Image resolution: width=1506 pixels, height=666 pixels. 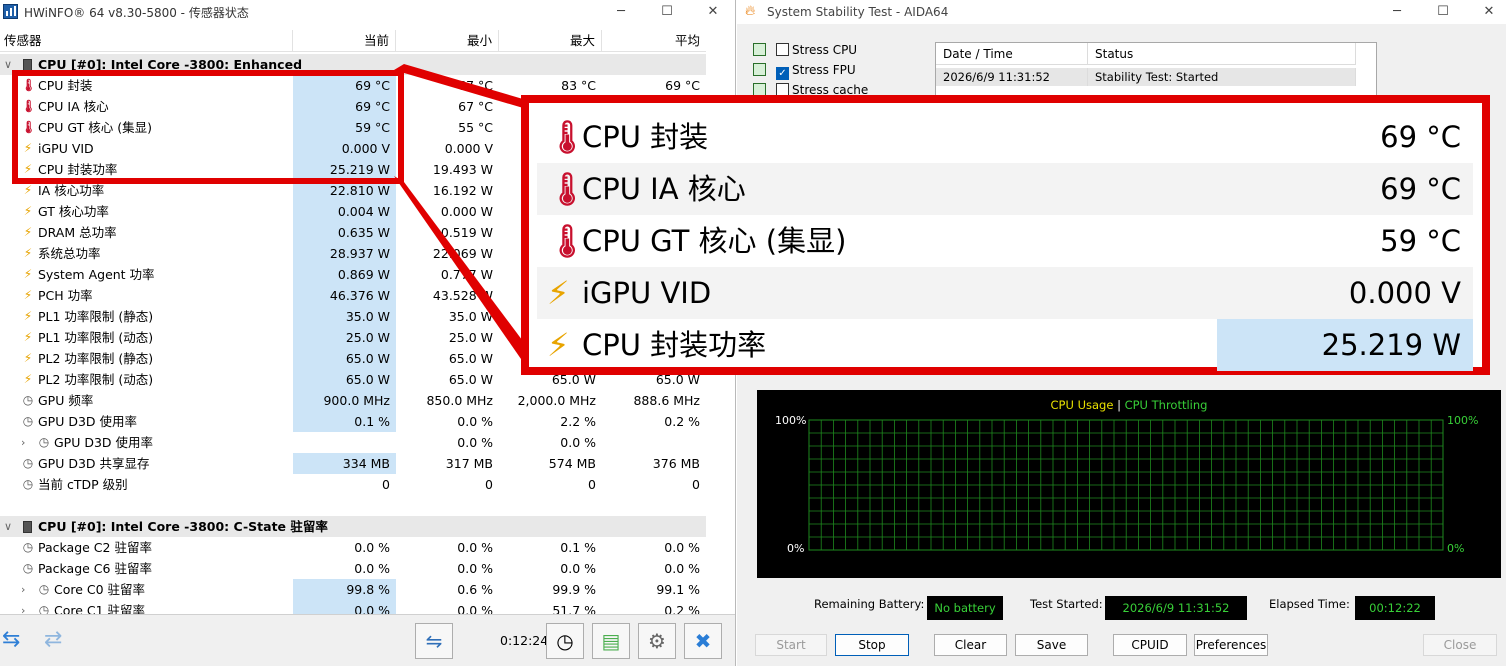 I want to click on sensor-label: PCH 功率, so click(x=65, y=295).